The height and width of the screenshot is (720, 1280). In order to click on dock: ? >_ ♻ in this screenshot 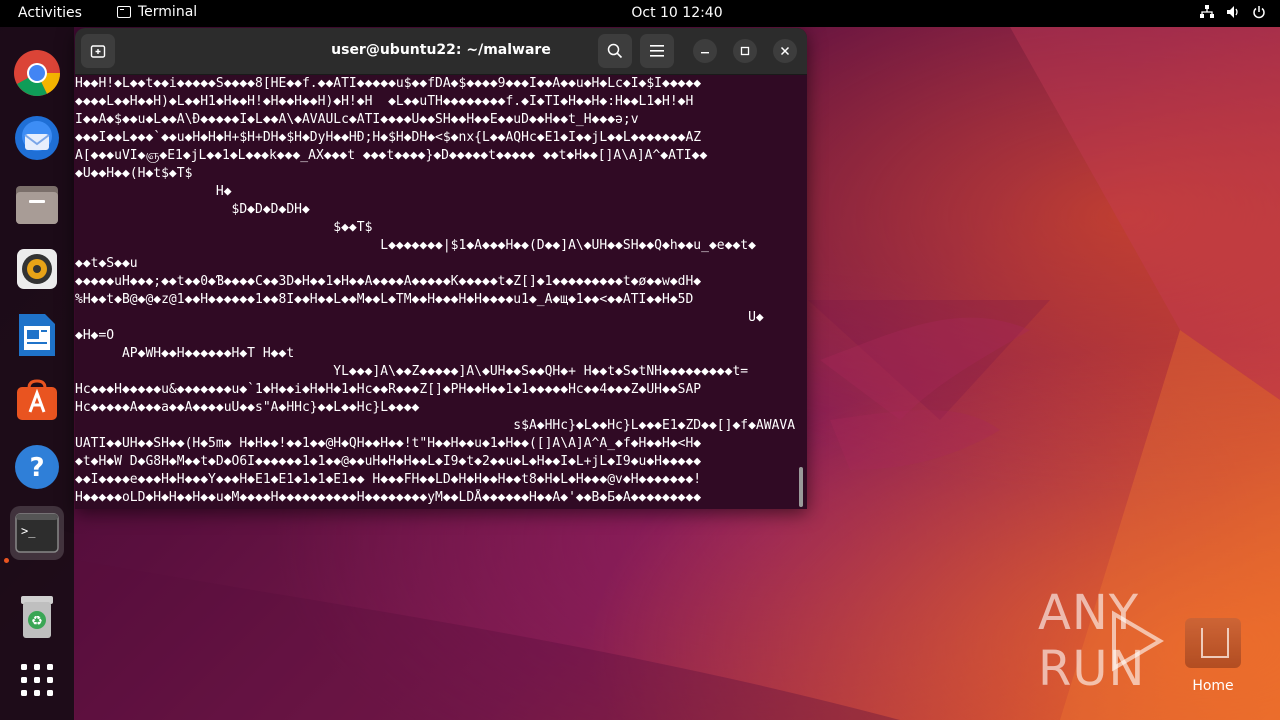, I will do `click(37, 373)`.